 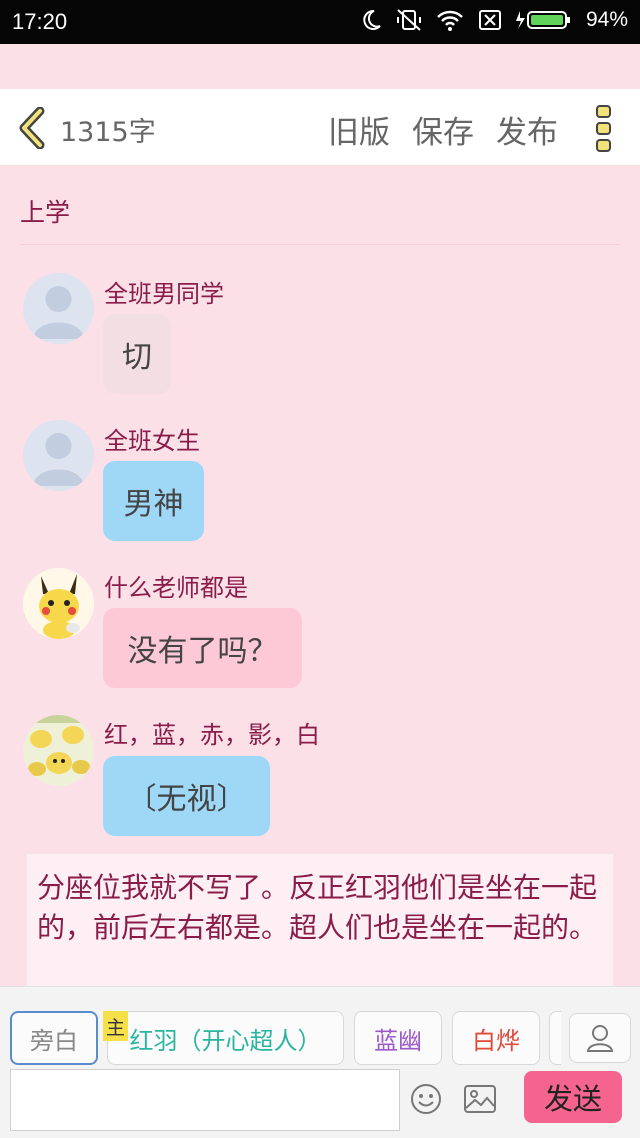 I want to click on character-chip-narrator: 旁白, so click(x=54, y=1038).